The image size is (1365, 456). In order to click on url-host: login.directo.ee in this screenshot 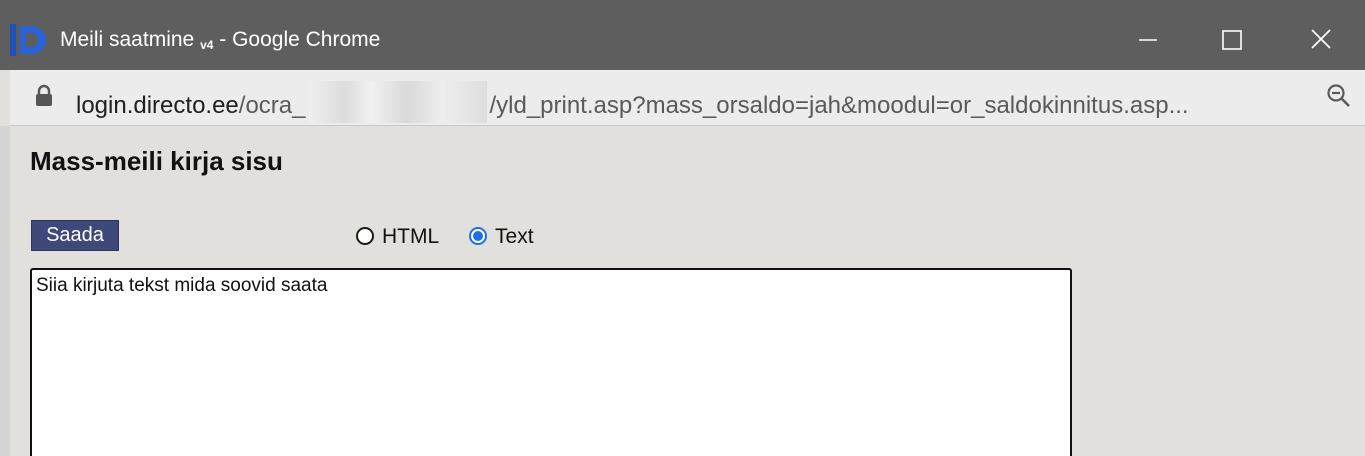, I will do `click(157, 105)`.